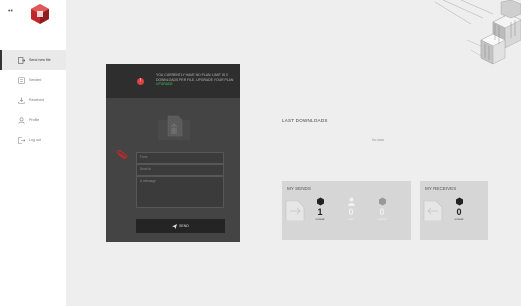 This screenshot has height=306, width=521. I want to click on send-button-label: SEND, so click(184, 226).